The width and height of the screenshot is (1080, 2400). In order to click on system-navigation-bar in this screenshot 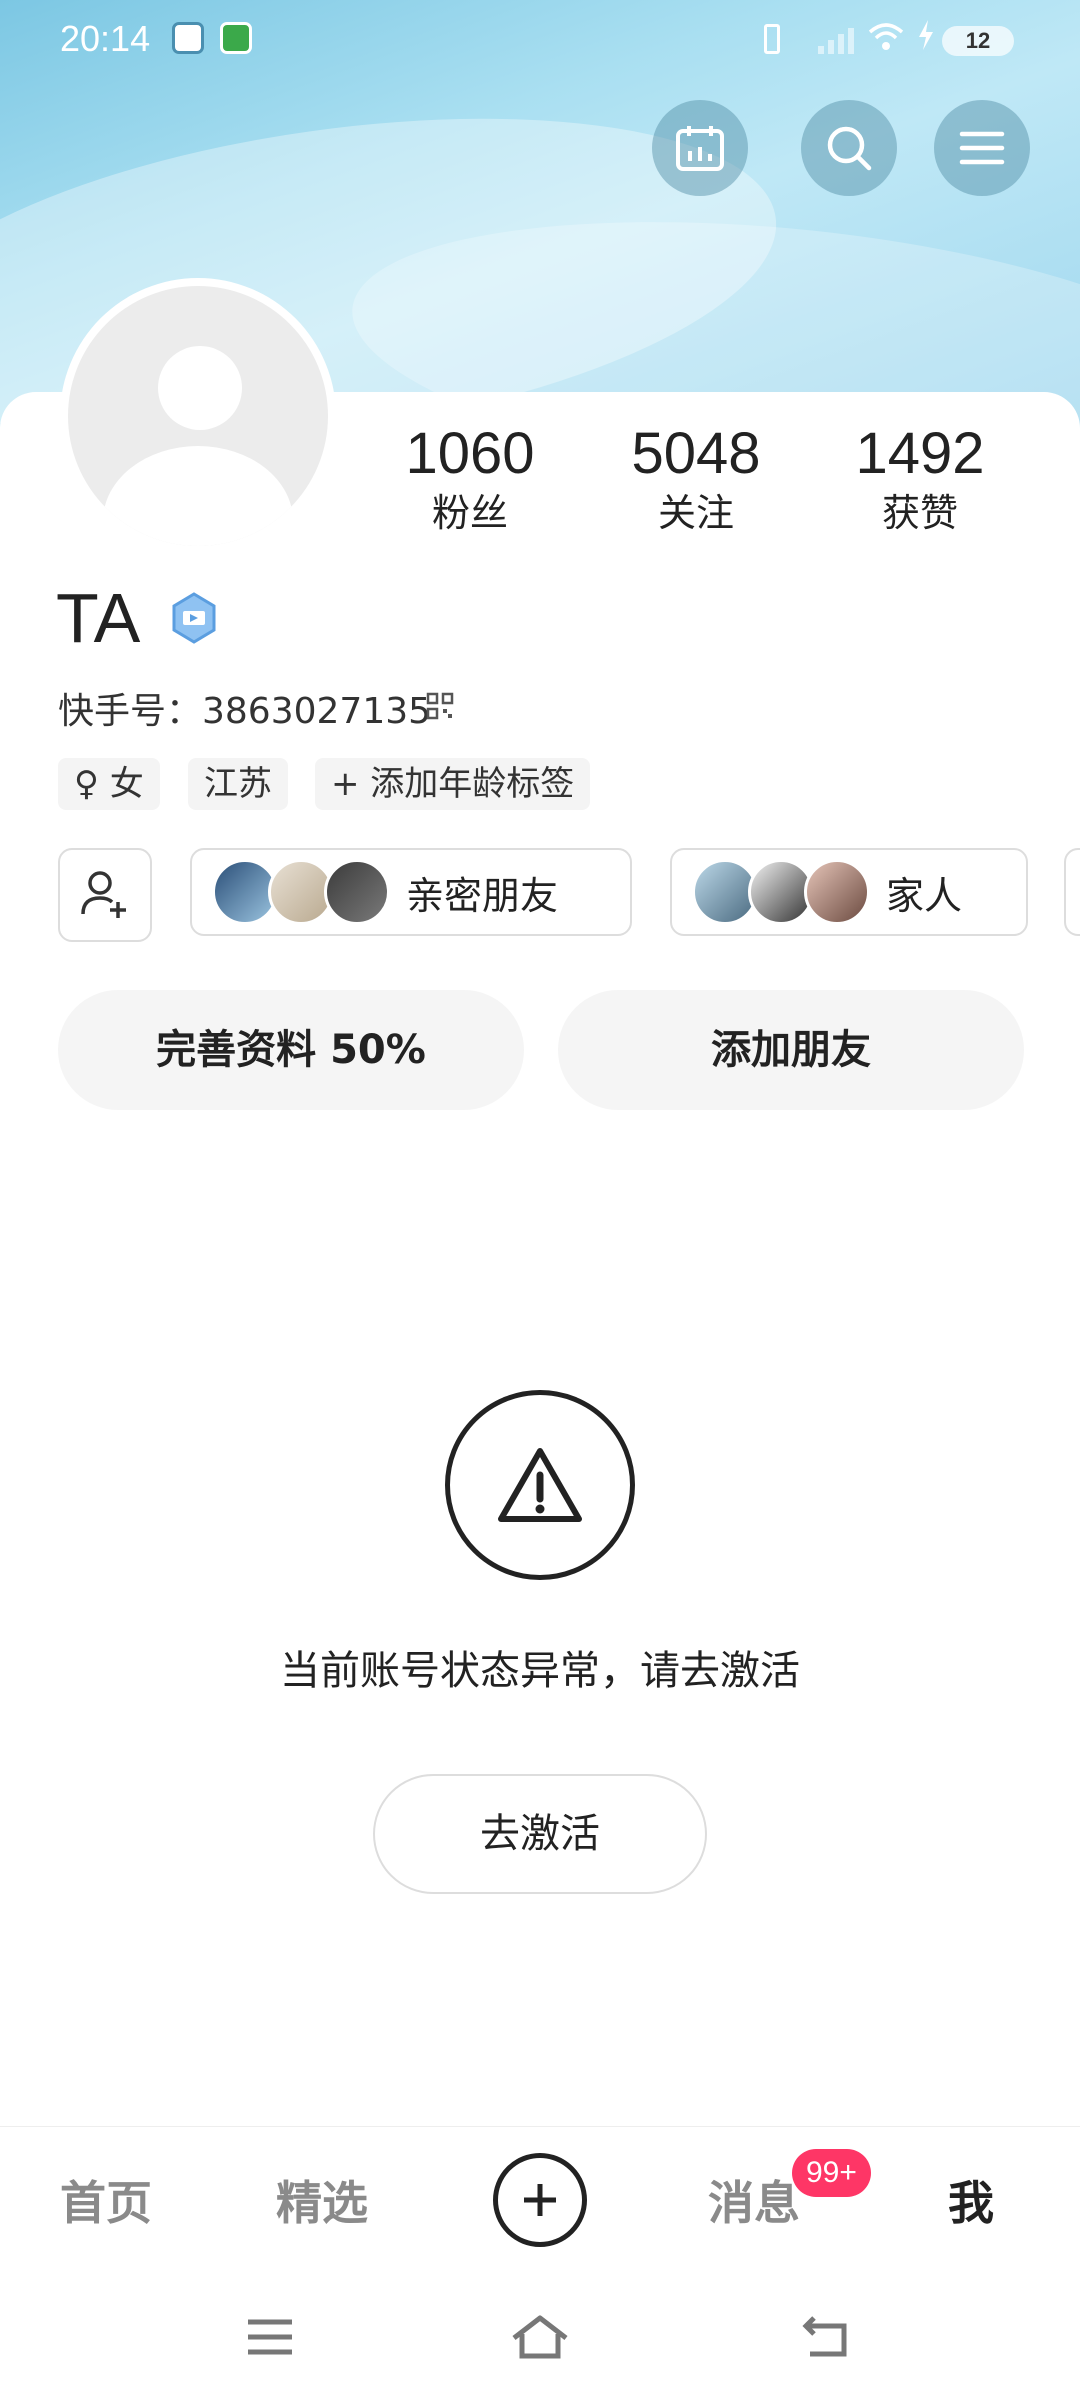, I will do `click(540, 2337)`.